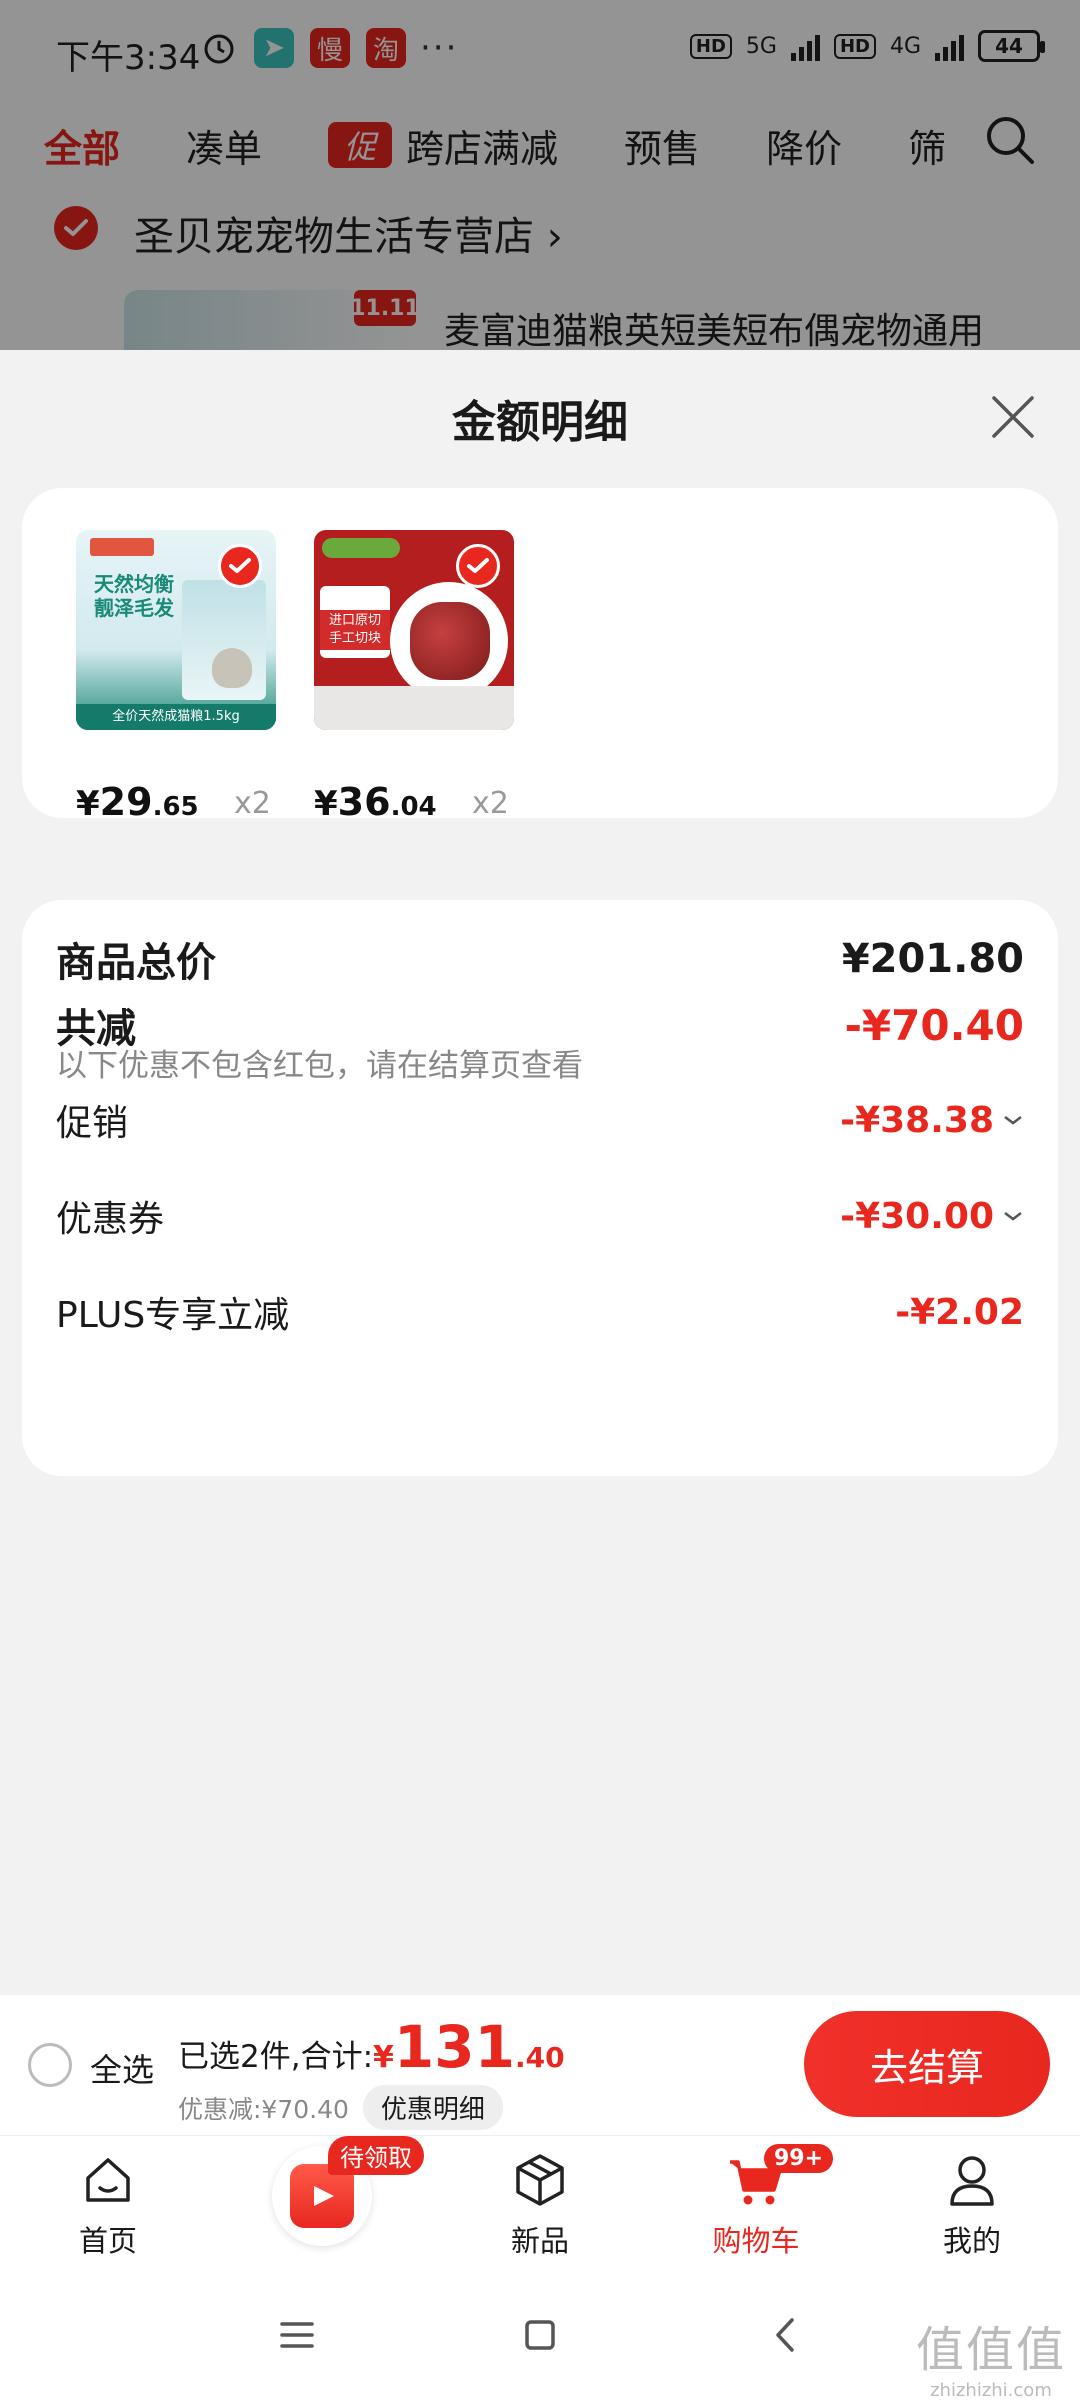 This screenshot has width=1080, height=2400. Describe the element at coordinates (92, 1123) in the screenshot. I see `promotion-label: 促销` at that location.